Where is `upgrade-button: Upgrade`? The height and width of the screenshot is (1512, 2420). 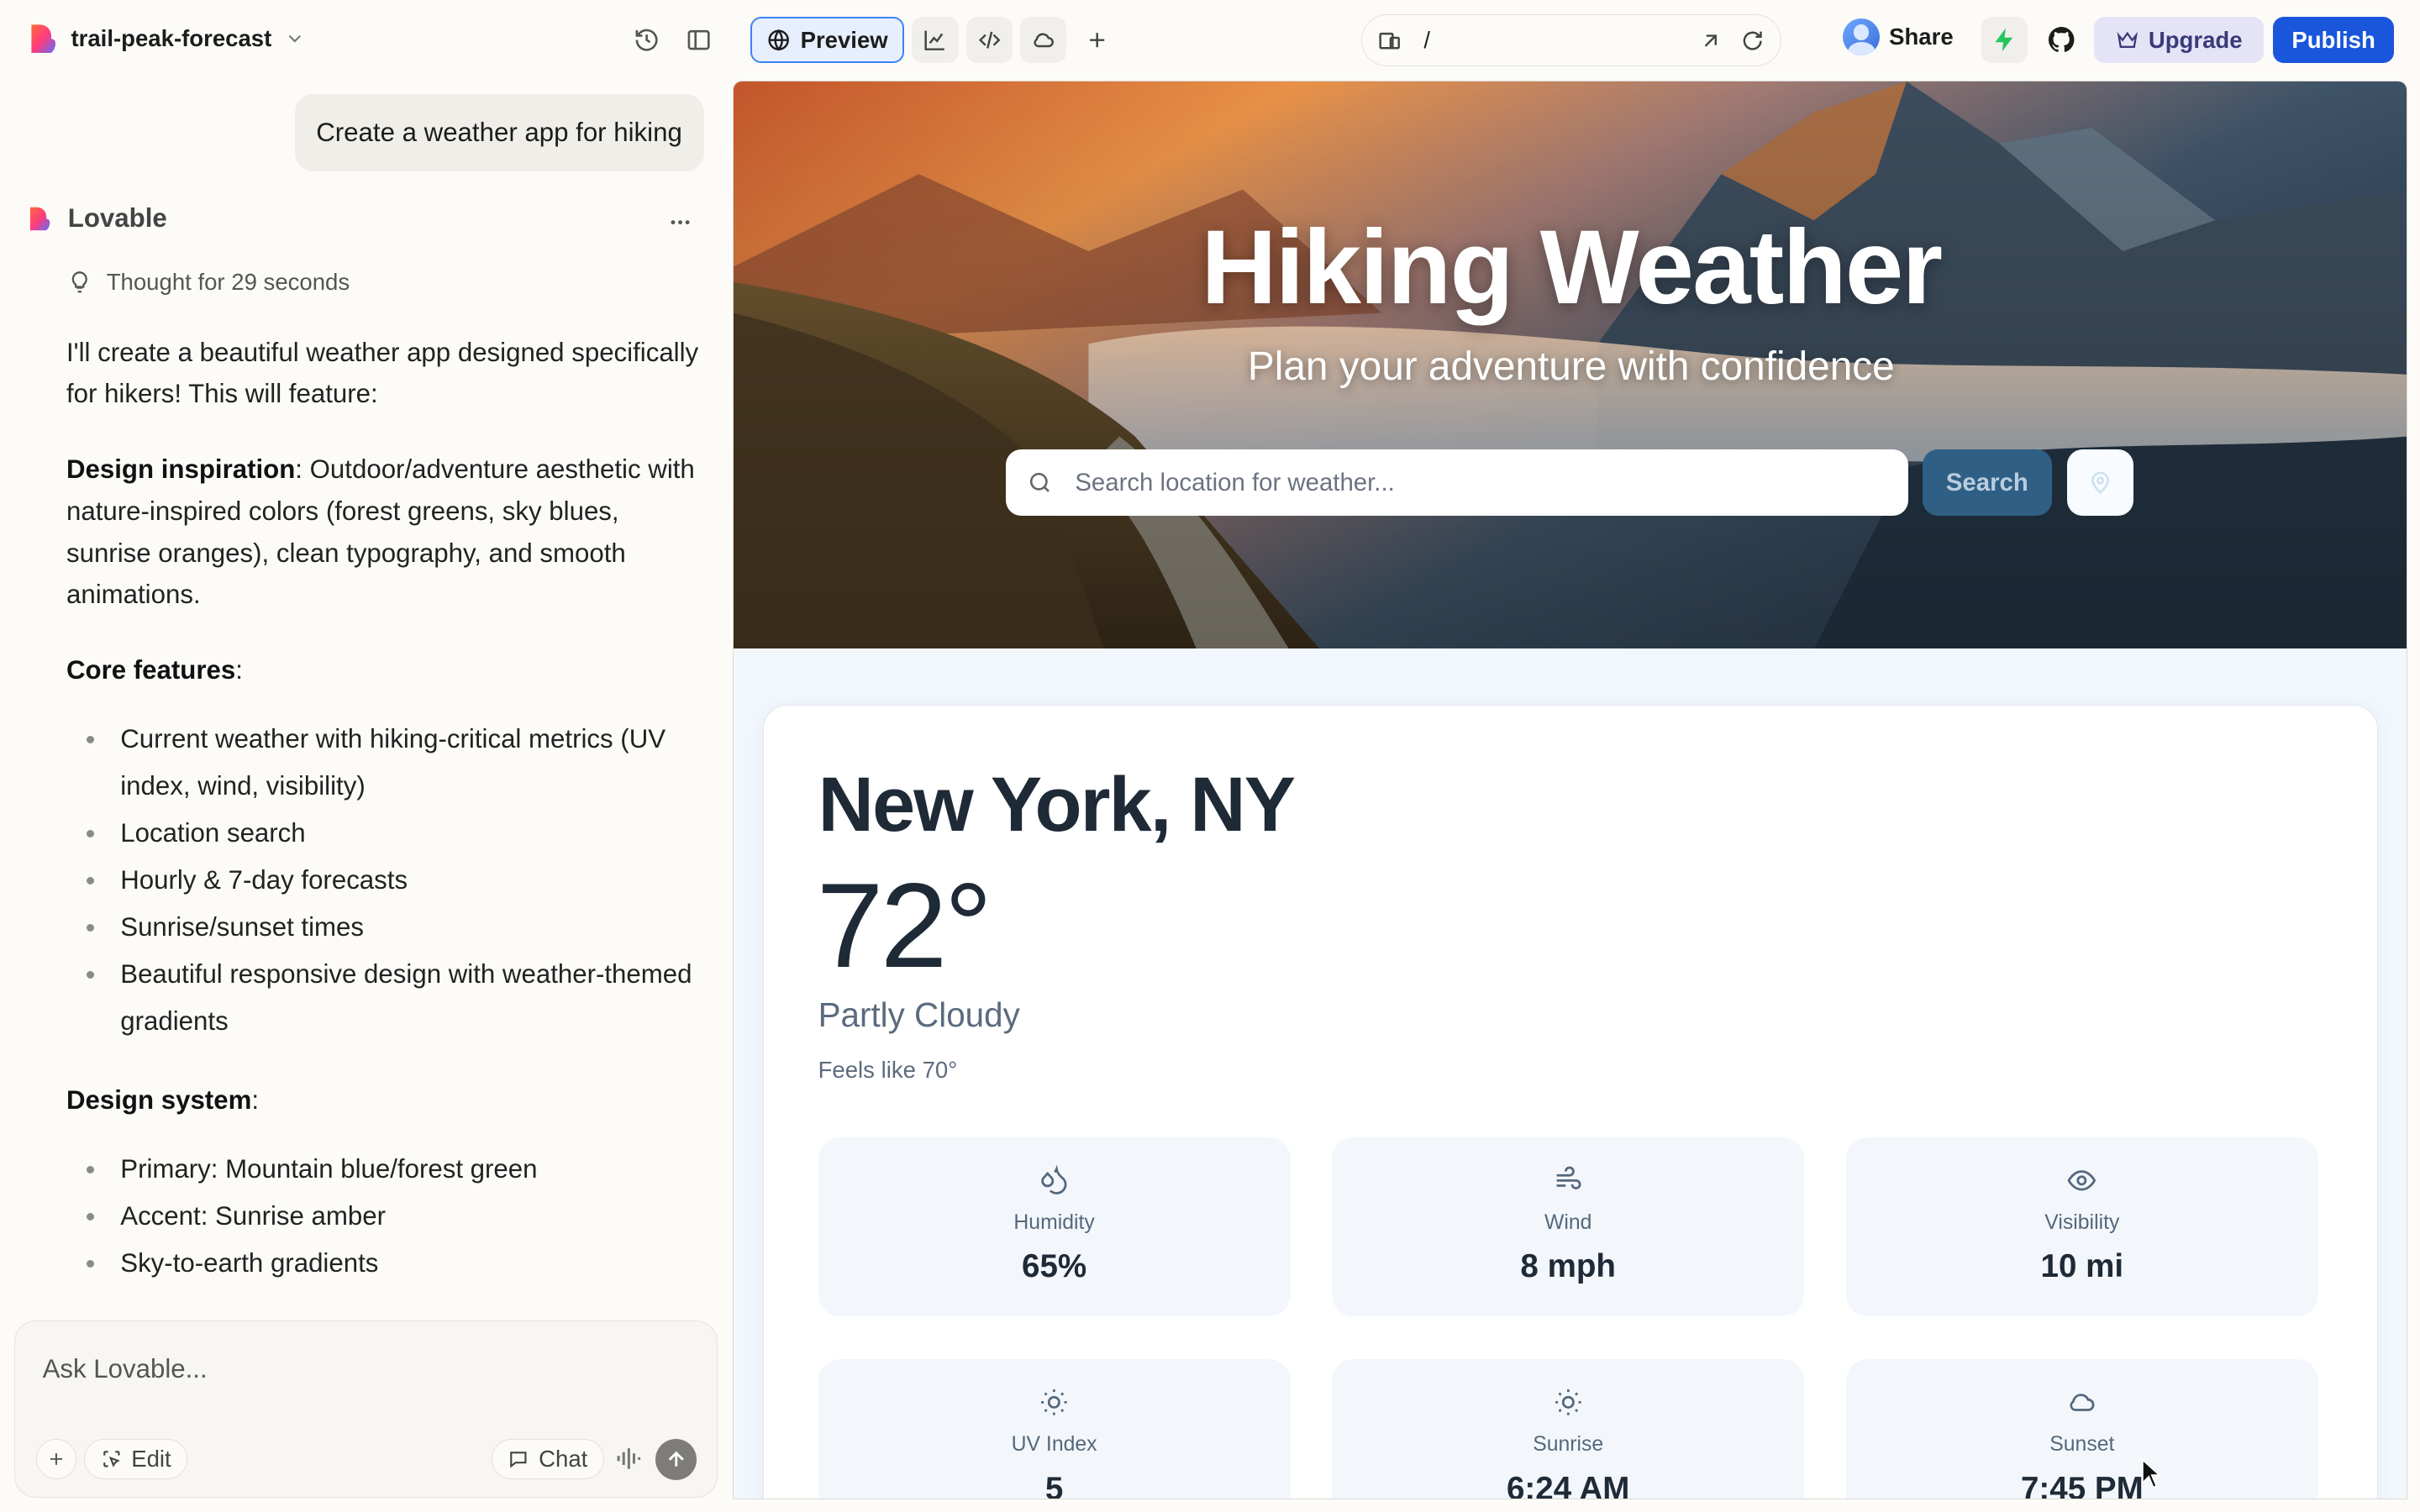 upgrade-button: Upgrade is located at coordinates (2179, 40).